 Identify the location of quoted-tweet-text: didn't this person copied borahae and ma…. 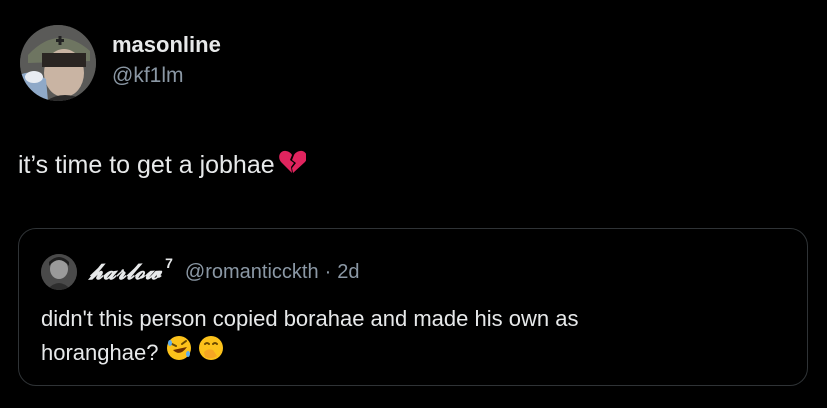
(411, 336).